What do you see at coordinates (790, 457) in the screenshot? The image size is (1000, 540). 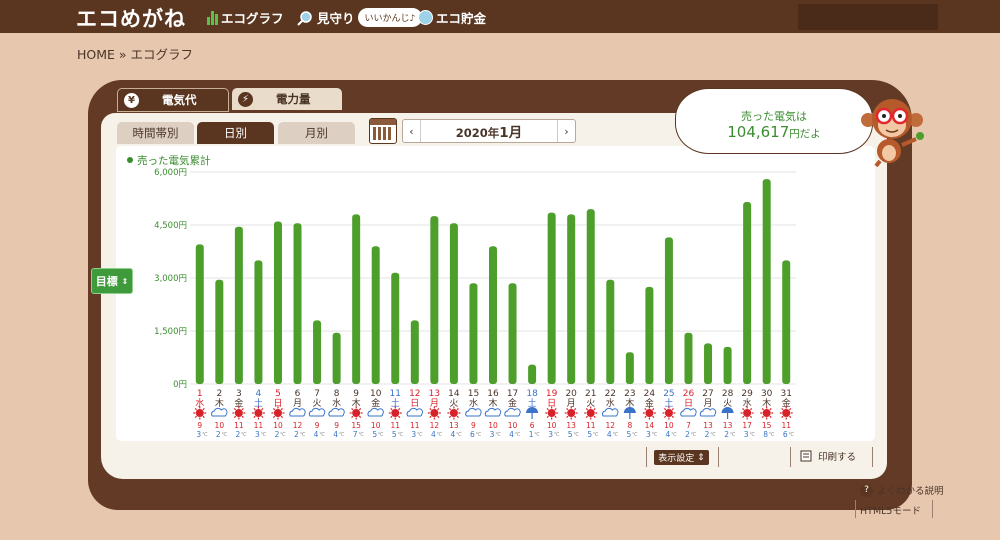 I see `divider` at bounding box center [790, 457].